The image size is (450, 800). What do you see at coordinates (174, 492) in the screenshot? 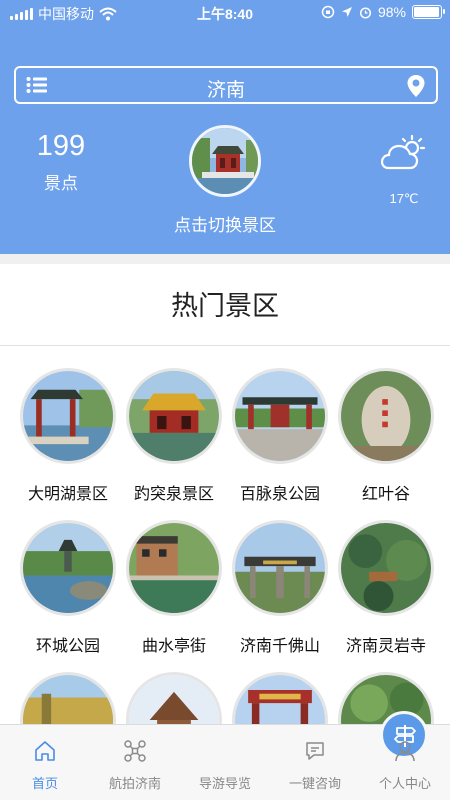
I see `spot-name: 趵突泉景区` at bounding box center [174, 492].